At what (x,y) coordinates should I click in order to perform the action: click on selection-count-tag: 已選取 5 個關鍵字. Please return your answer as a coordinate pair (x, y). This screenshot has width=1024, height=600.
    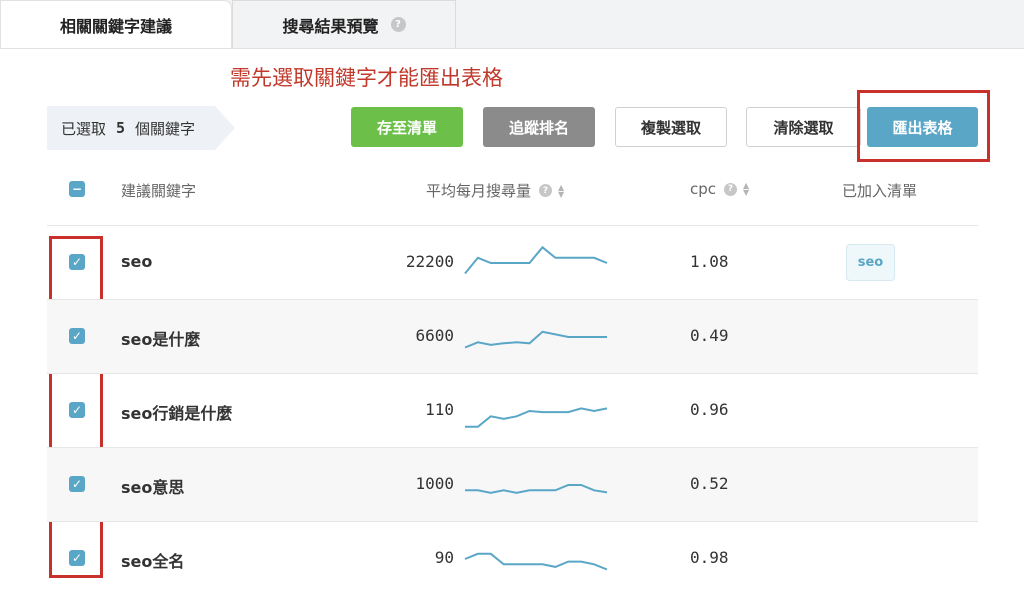
    Looking at the image, I should click on (141, 128).